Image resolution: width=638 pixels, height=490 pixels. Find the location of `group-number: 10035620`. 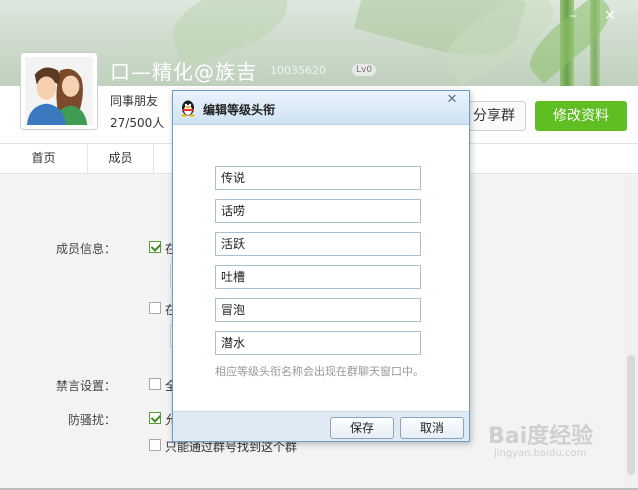

group-number: 10035620 is located at coordinates (298, 70).